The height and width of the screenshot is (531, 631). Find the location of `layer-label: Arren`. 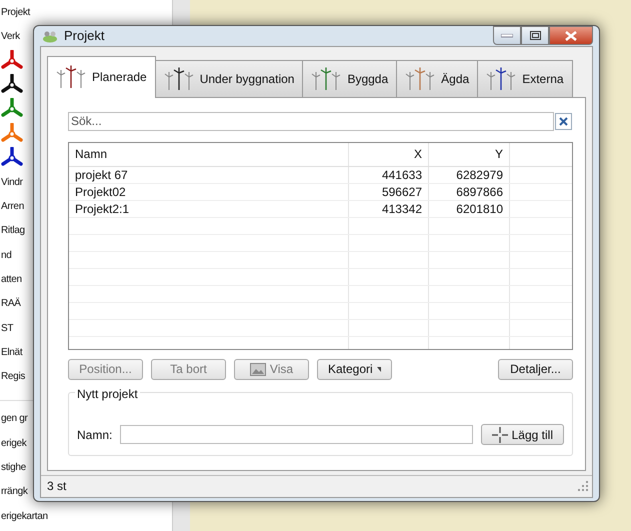

layer-label: Arren is located at coordinates (12, 206).